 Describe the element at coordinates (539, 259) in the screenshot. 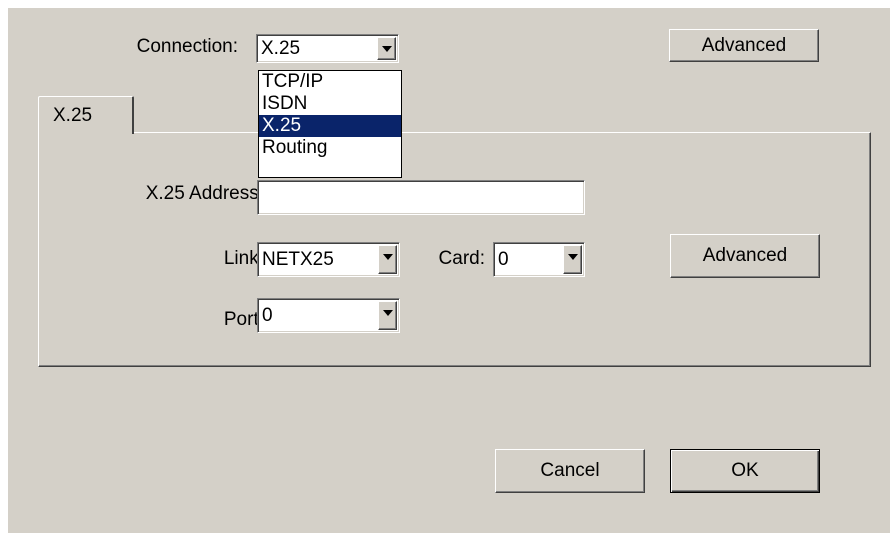

I see `card-combo: 0` at that location.